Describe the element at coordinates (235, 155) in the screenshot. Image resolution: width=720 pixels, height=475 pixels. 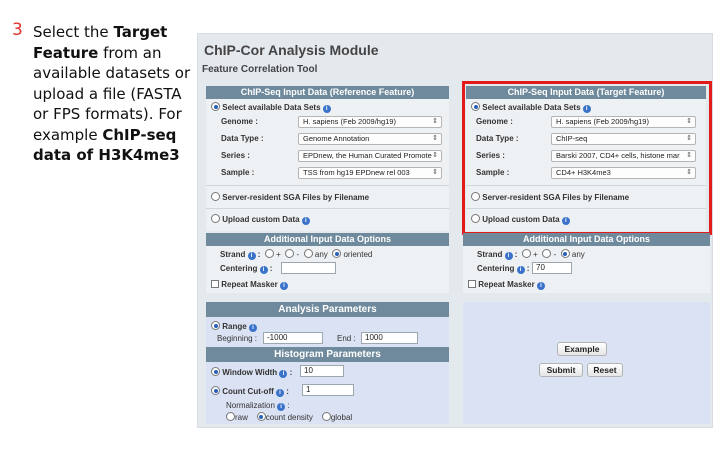
I see `reference-series-label: Series :` at that location.